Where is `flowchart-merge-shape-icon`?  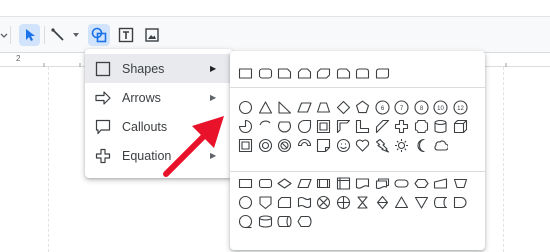
flowchart-merge-shape-icon is located at coordinates (421, 202).